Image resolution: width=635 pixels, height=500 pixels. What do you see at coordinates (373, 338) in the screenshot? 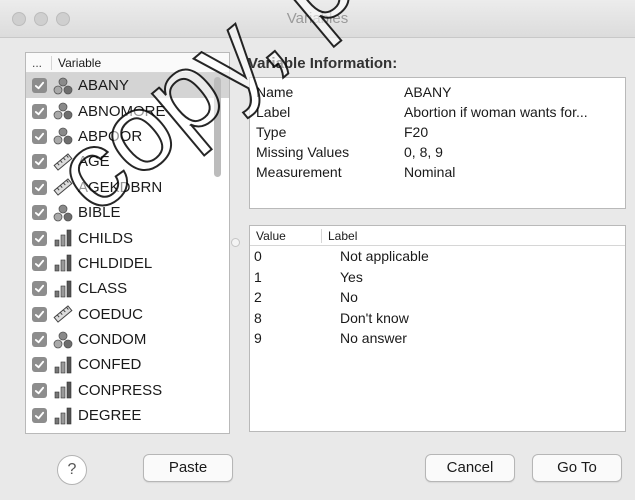
I see `value-label: No answer` at bounding box center [373, 338].